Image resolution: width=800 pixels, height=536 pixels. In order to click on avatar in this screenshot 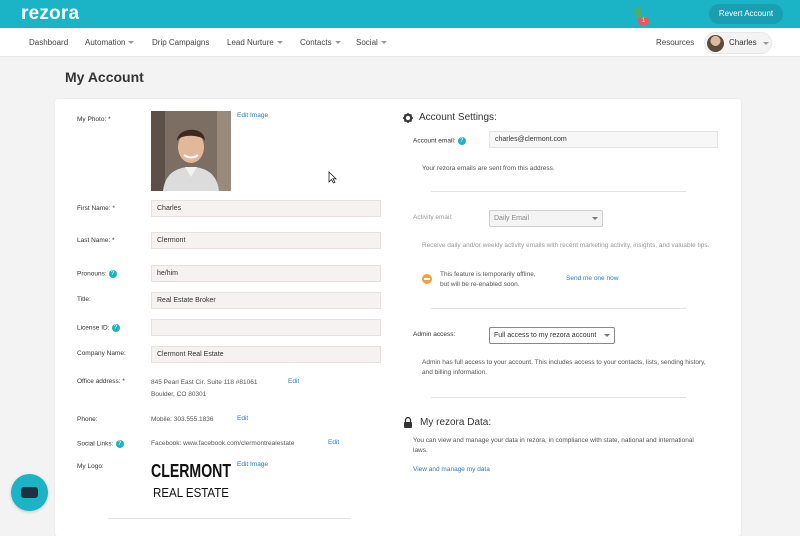, I will do `click(715, 43)`.